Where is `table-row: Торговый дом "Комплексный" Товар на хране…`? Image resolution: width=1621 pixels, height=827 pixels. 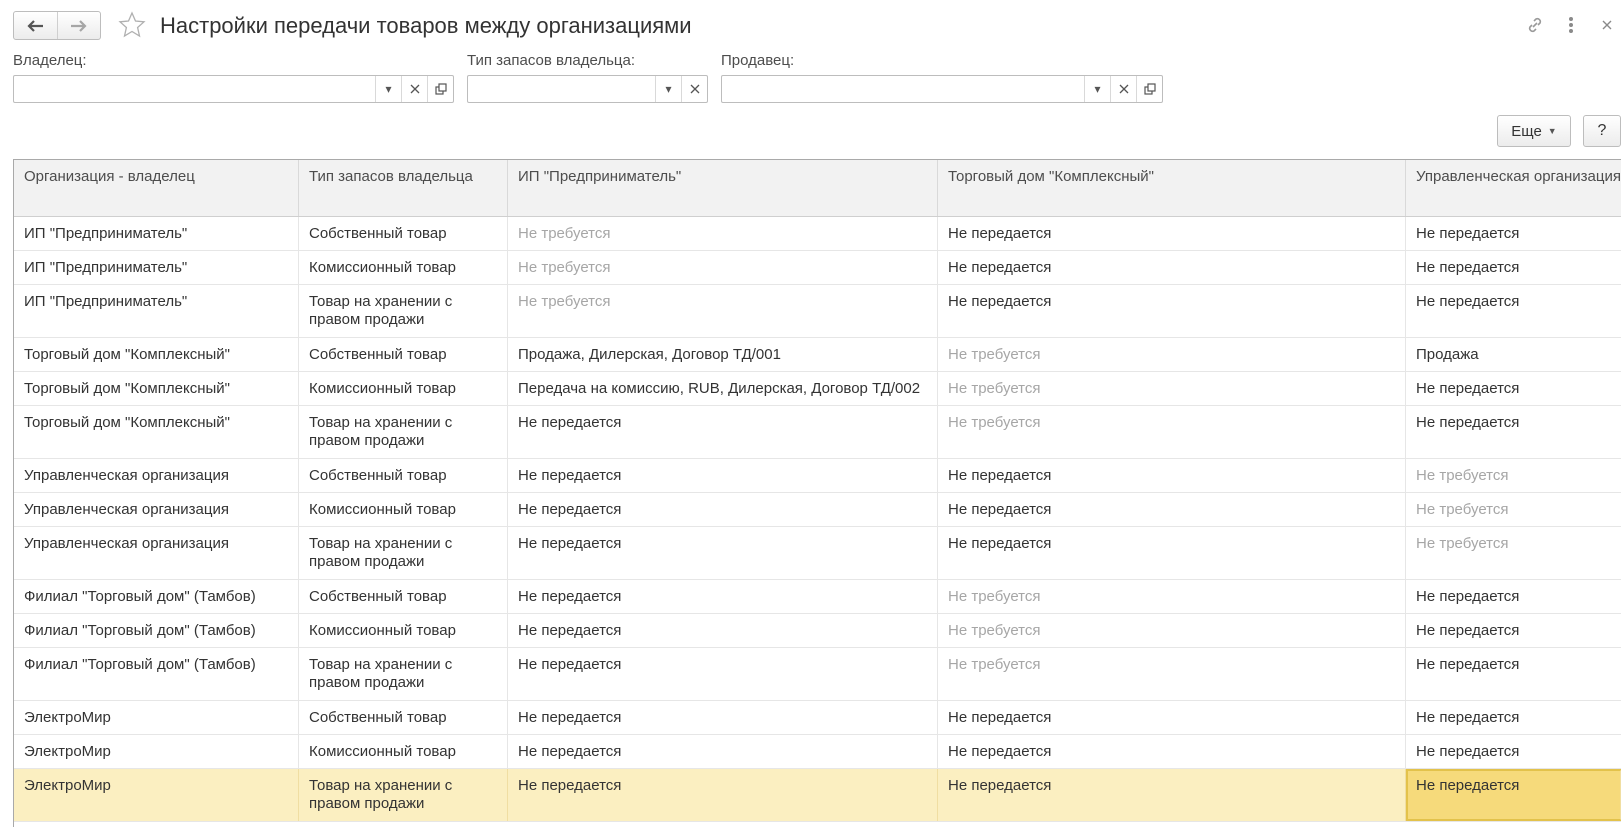
table-row: Торговый дом "Комплексный" Товар на хране… is located at coordinates (817, 432).